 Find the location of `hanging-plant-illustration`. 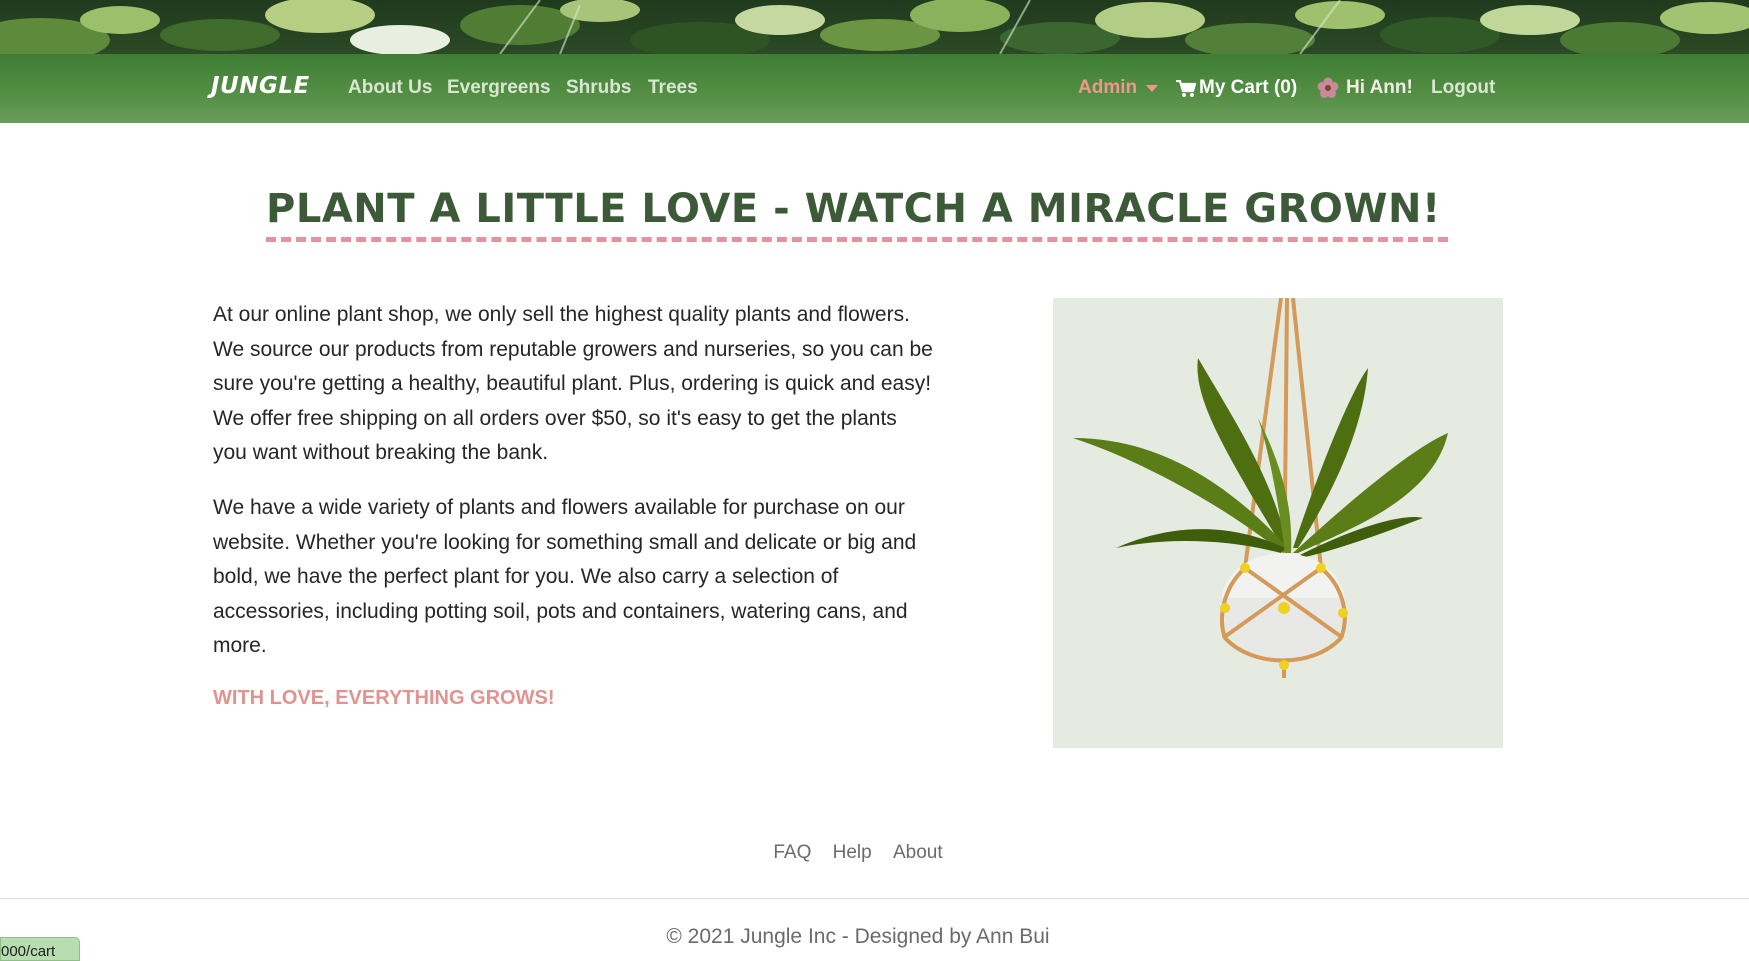

hanging-plant-illustration is located at coordinates (1278, 522).